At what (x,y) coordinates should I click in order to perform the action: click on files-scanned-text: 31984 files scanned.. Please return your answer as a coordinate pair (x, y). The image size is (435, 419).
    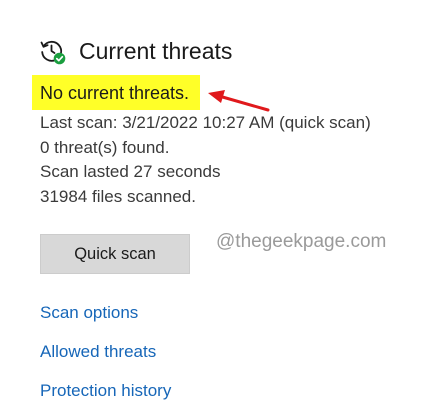
    Looking at the image, I should click on (118, 196).